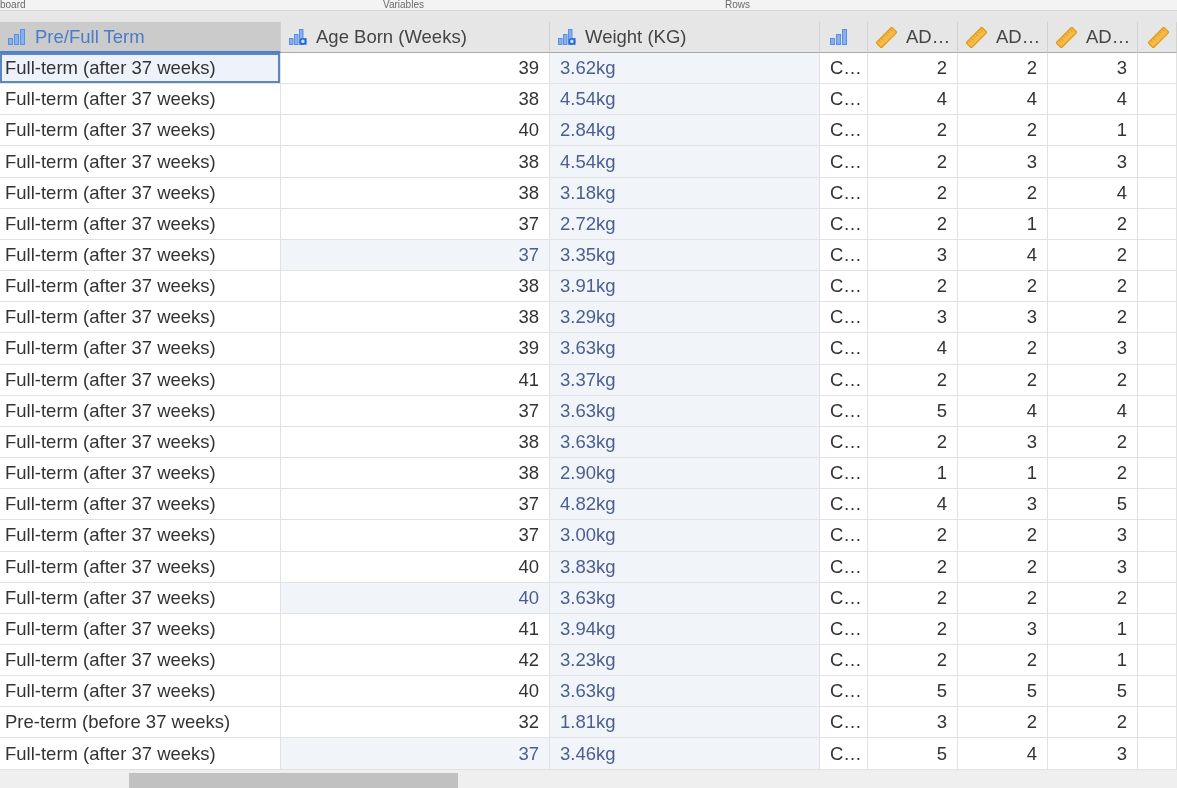 The height and width of the screenshot is (788, 1177). I want to click on horizontal-scrollbar, so click(588, 779).